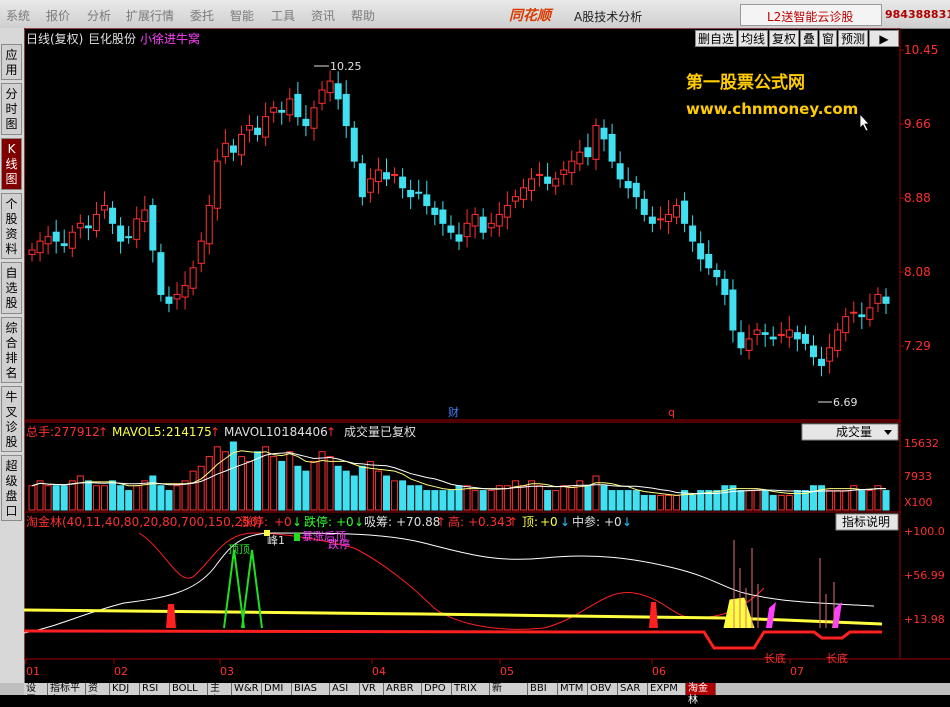 This screenshot has height=707, width=950. What do you see at coordinates (11, 488) in the screenshot?
I see `tab-super-book: 超级盘口` at bounding box center [11, 488].